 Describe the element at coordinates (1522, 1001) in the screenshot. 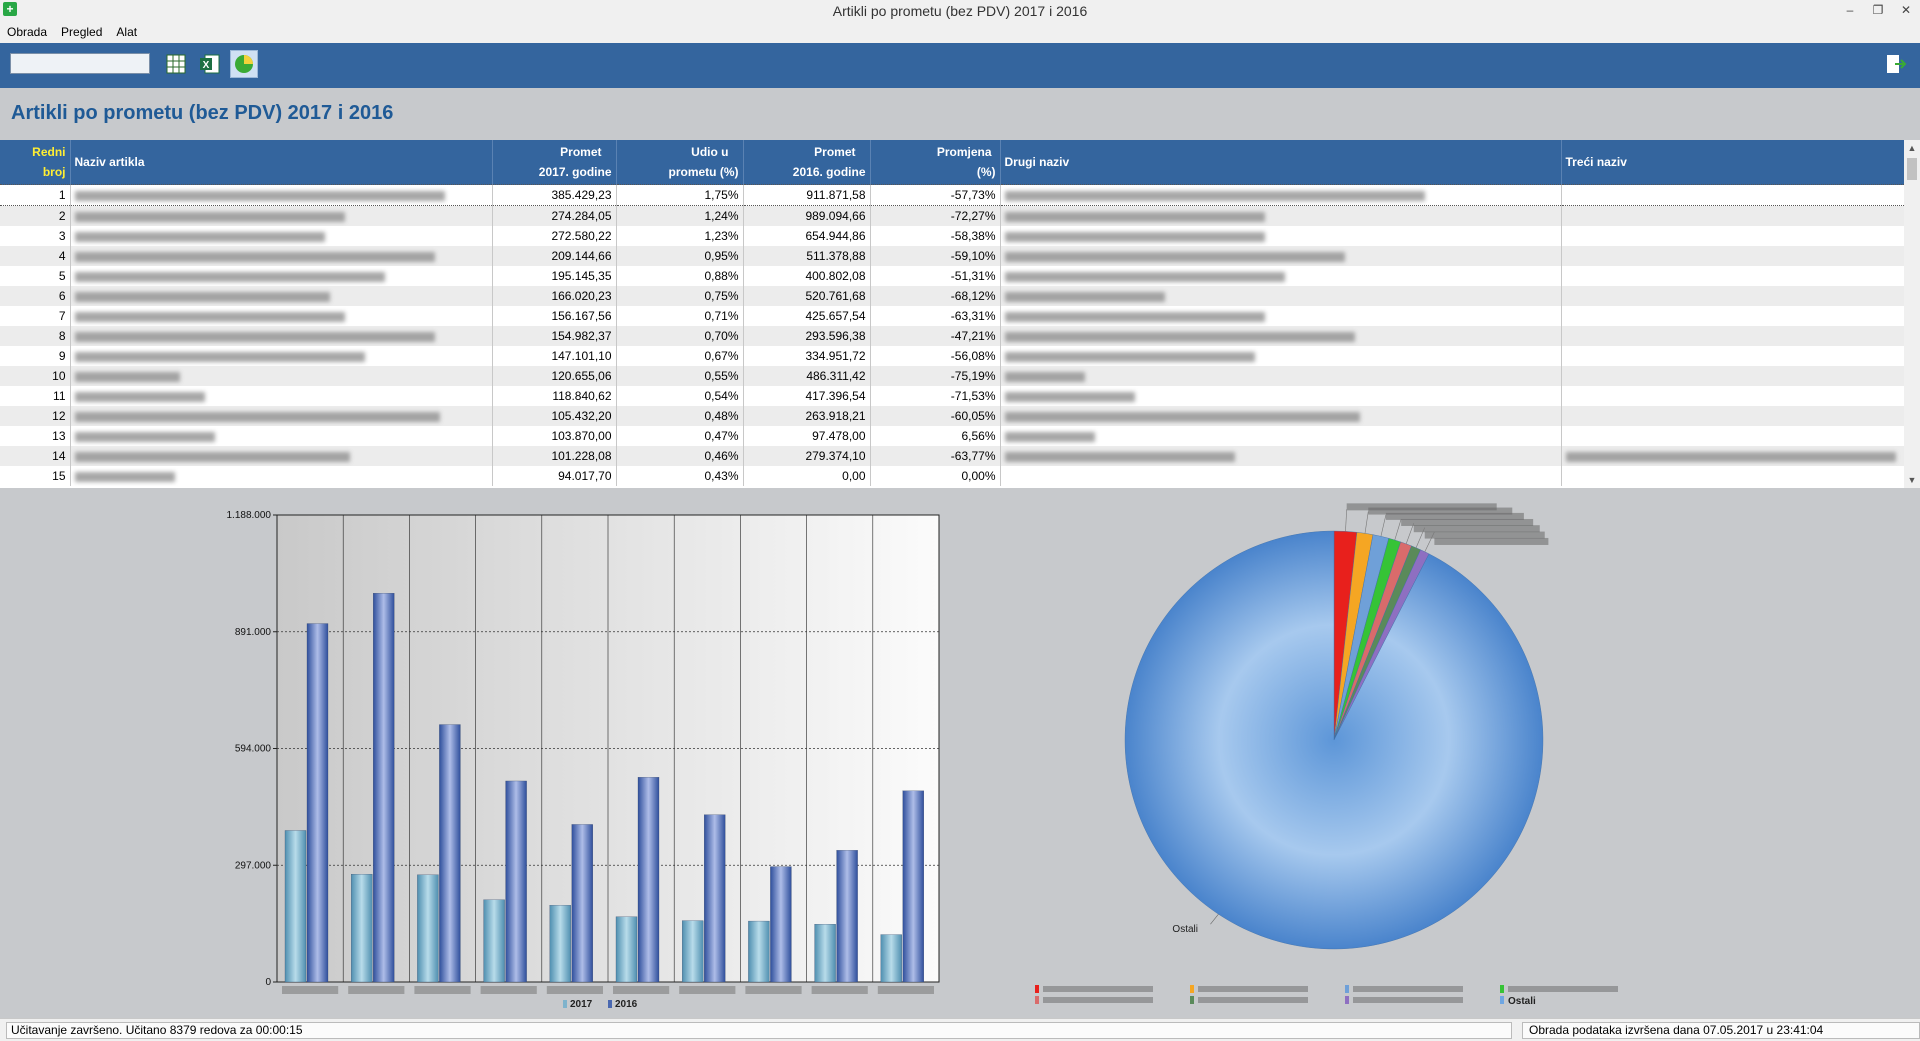

I see `pie-legend-label-ostali: Ostali` at that location.